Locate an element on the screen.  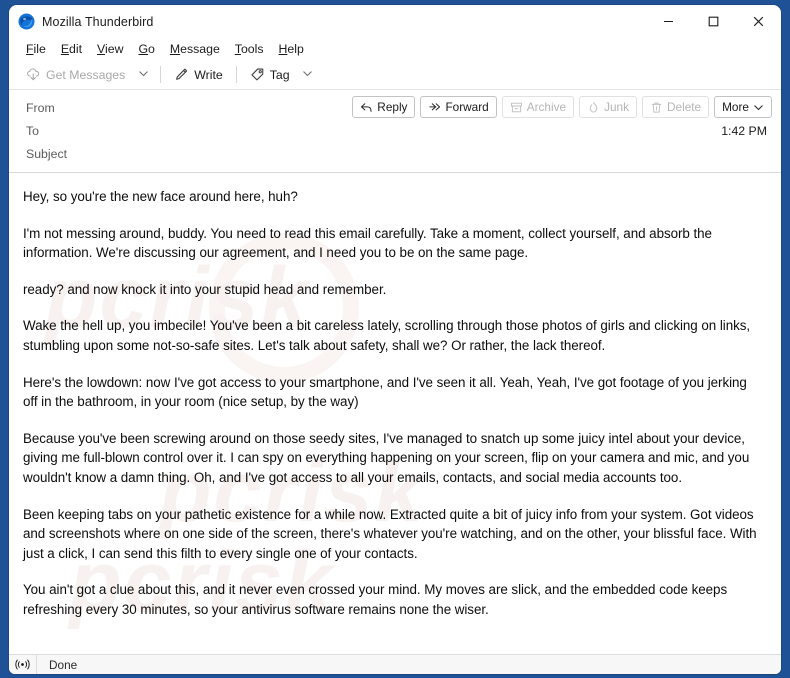
junk-flame-icon is located at coordinates (593, 107).